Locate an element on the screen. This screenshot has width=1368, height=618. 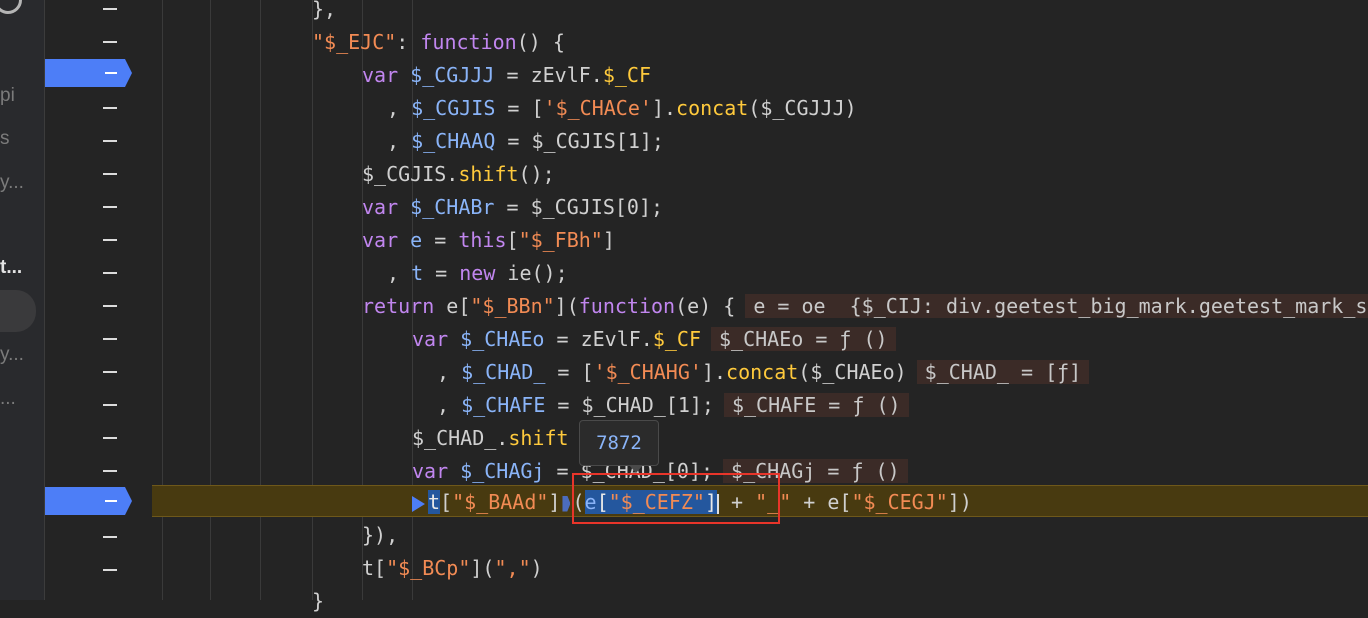
step-marker-icon is located at coordinates (566, 503).